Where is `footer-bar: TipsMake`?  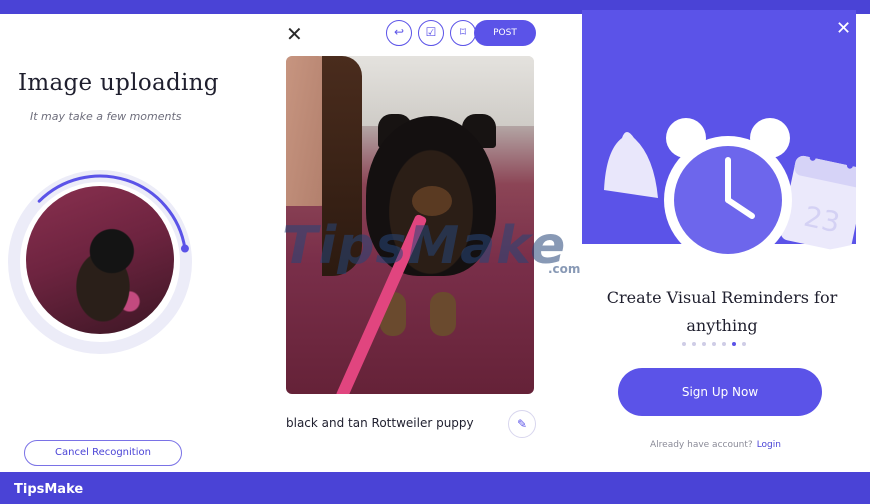 footer-bar: TipsMake is located at coordinates (435, 488).